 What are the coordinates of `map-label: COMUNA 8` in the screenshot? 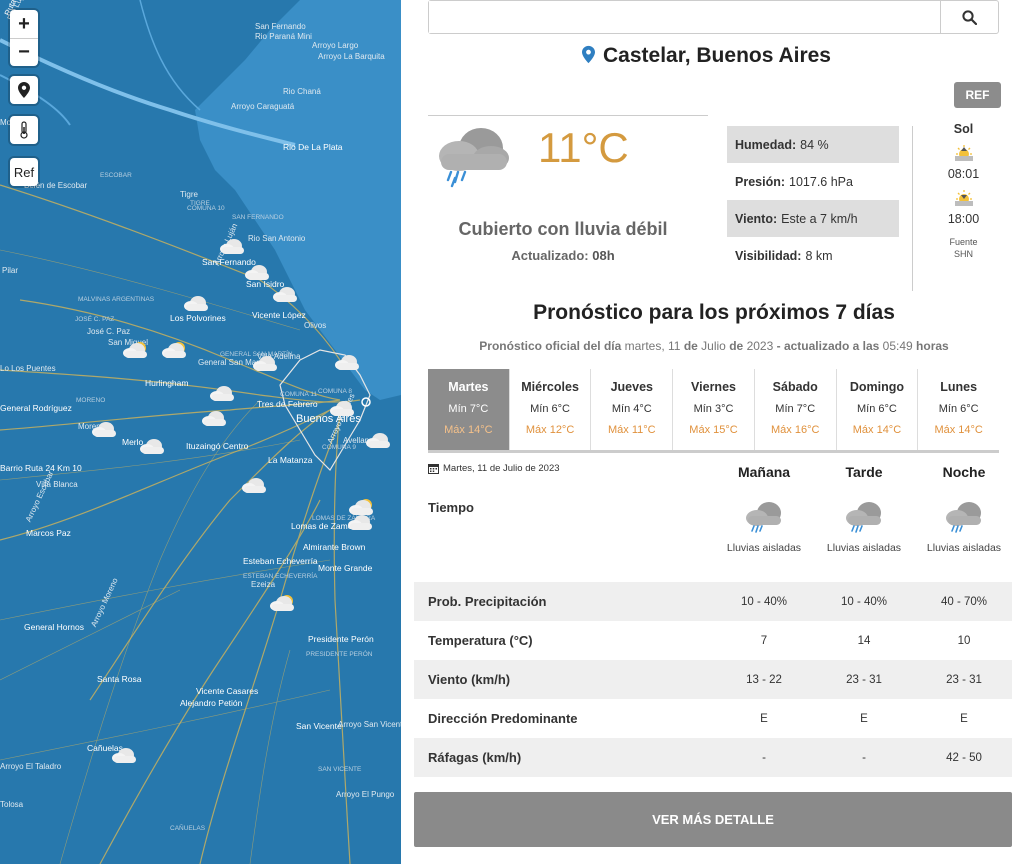 It's located at (335, 391).